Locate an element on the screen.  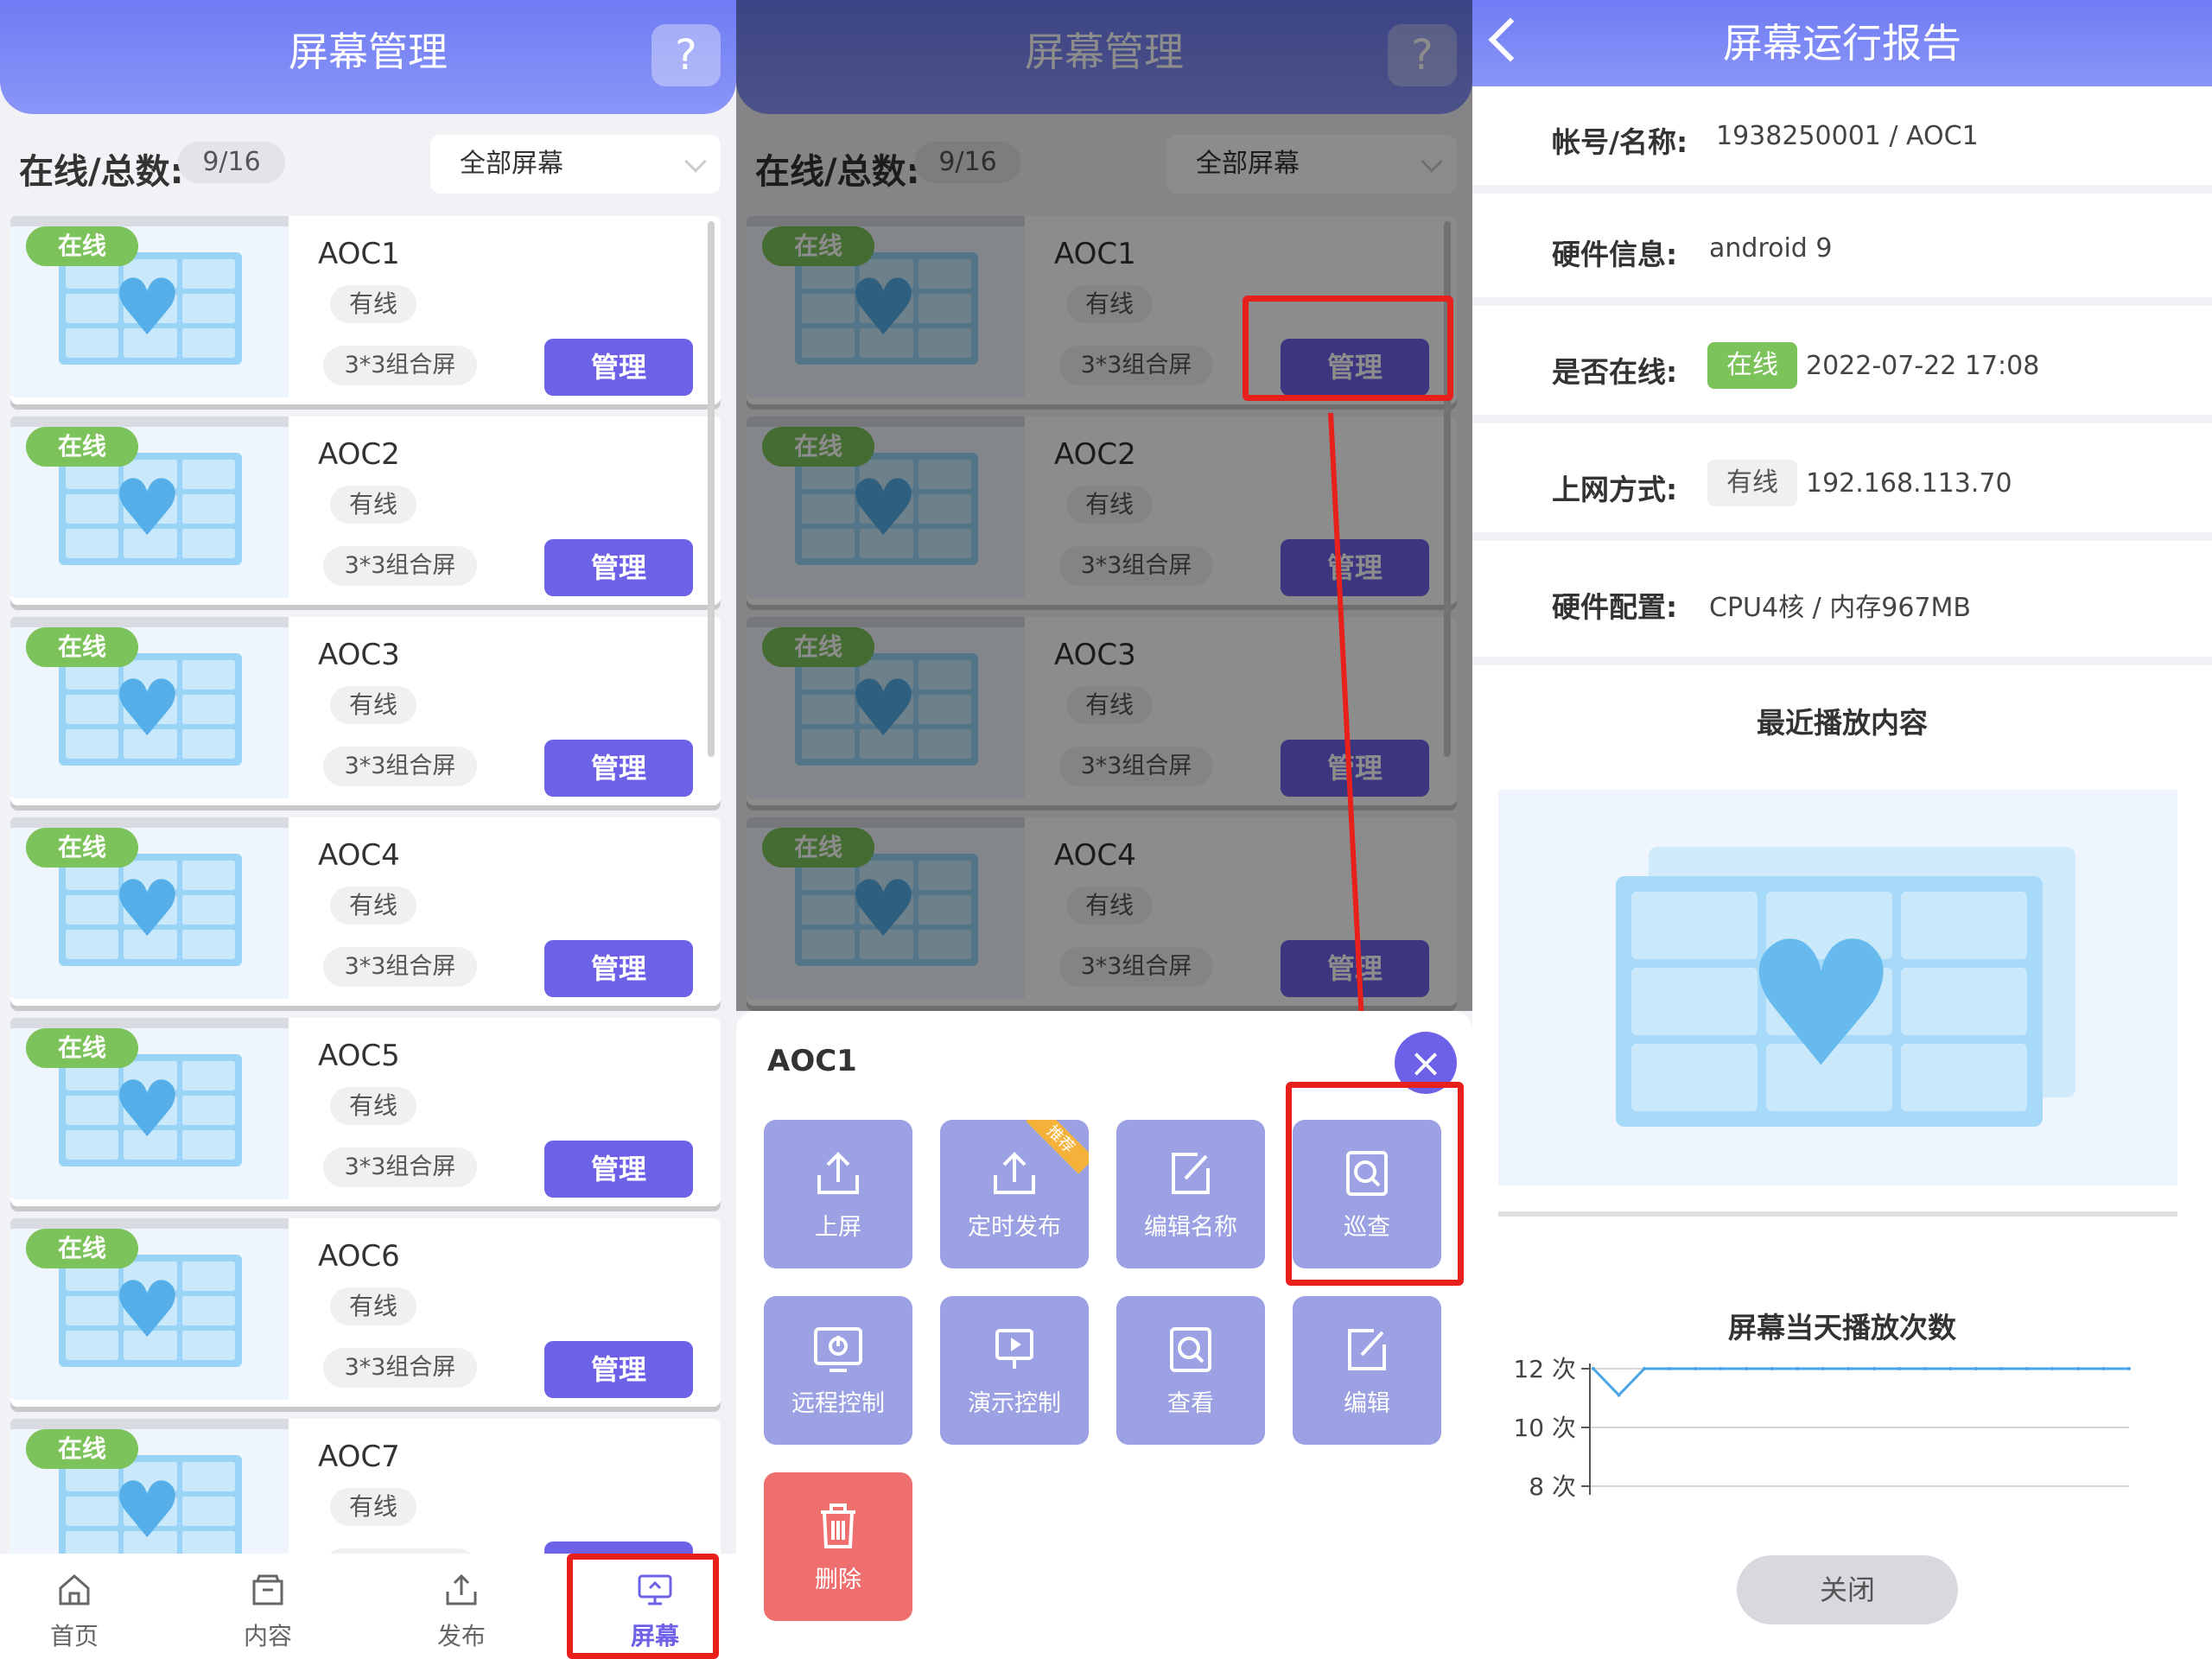
tab-content: 内容 is located at coordinates (267, 1610).